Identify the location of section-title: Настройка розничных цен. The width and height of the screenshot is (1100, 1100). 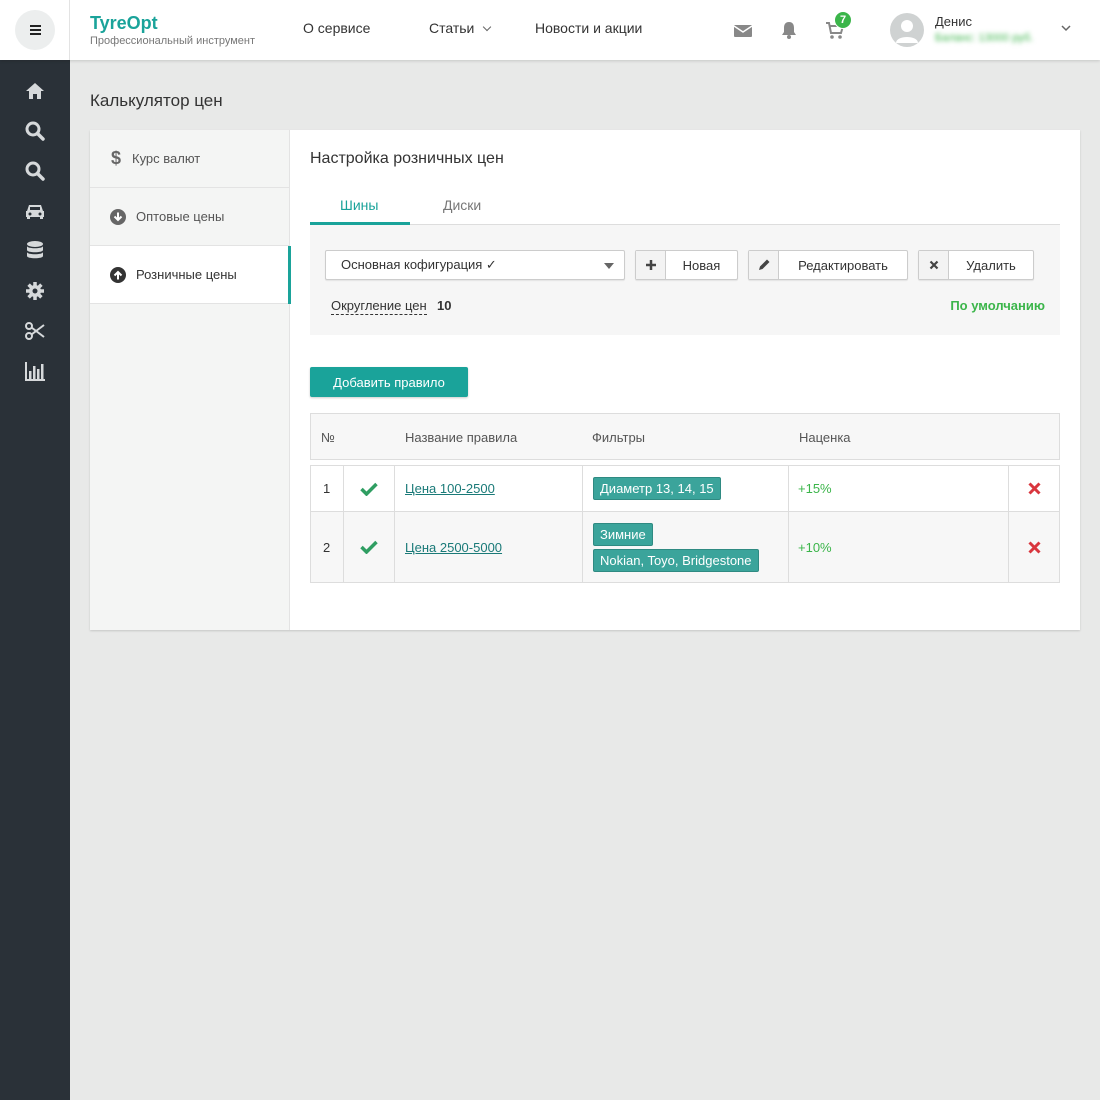
(407, 158).